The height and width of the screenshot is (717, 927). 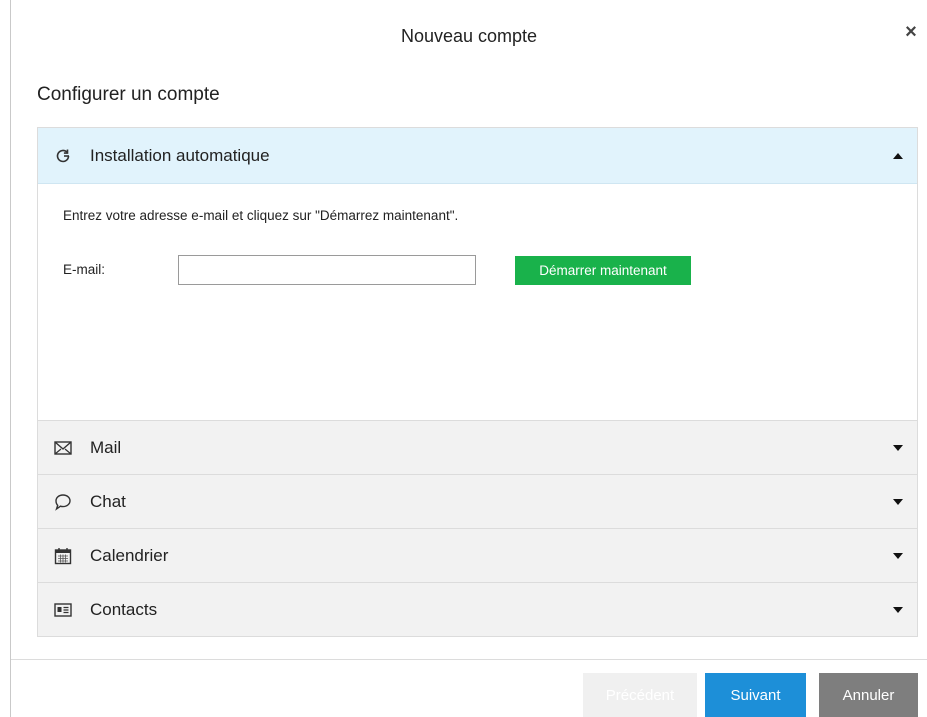 I want to click on envelope-icon, so click(x=63, y=448).